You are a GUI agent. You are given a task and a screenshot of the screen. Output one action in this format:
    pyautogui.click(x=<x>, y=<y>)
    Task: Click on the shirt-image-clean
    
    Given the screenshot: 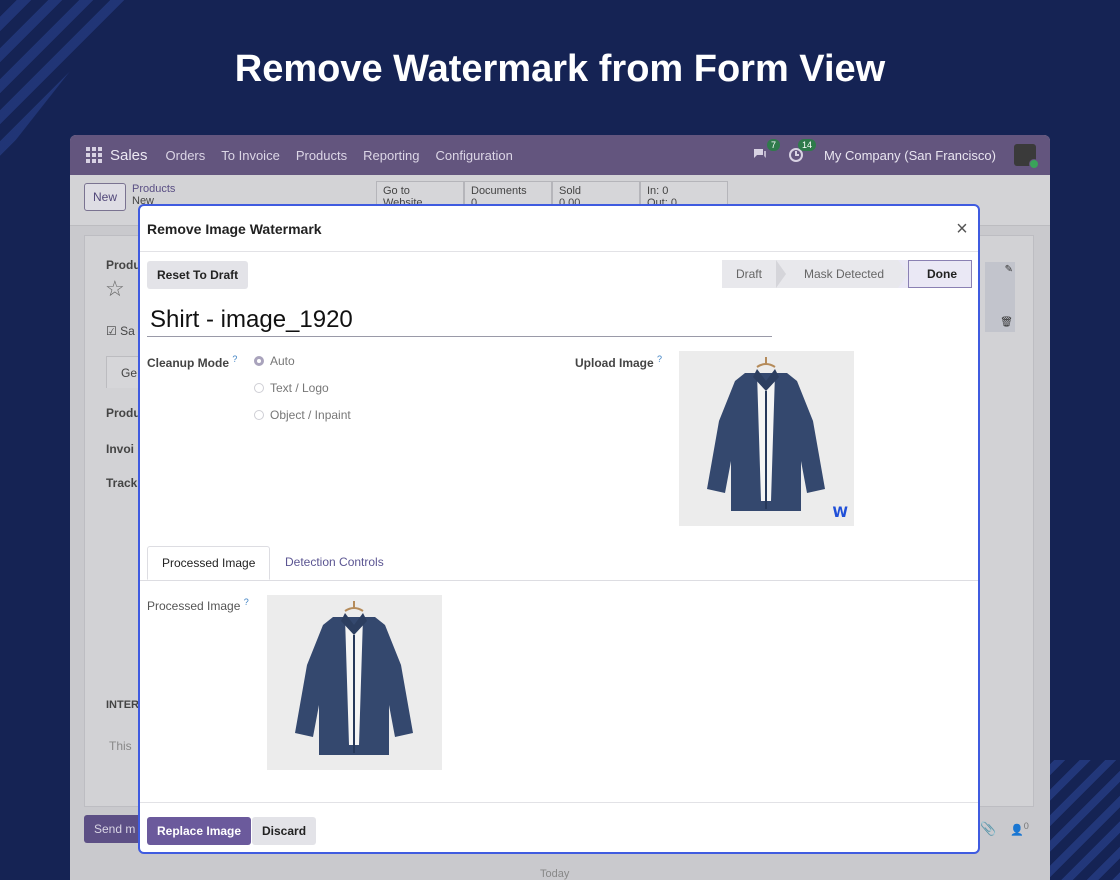 What is the action you would take?
    pyautogui.click(x=354, y=682)
    